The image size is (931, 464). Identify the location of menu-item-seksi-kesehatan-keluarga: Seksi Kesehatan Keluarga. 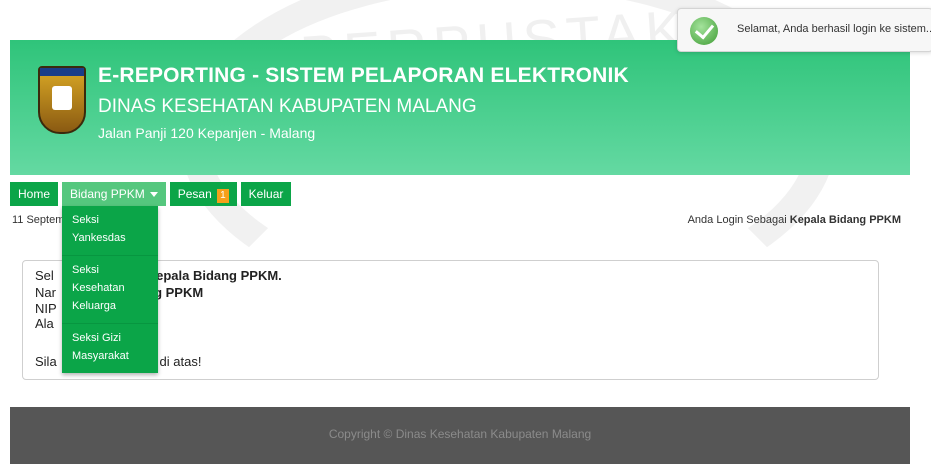
(110, 290).